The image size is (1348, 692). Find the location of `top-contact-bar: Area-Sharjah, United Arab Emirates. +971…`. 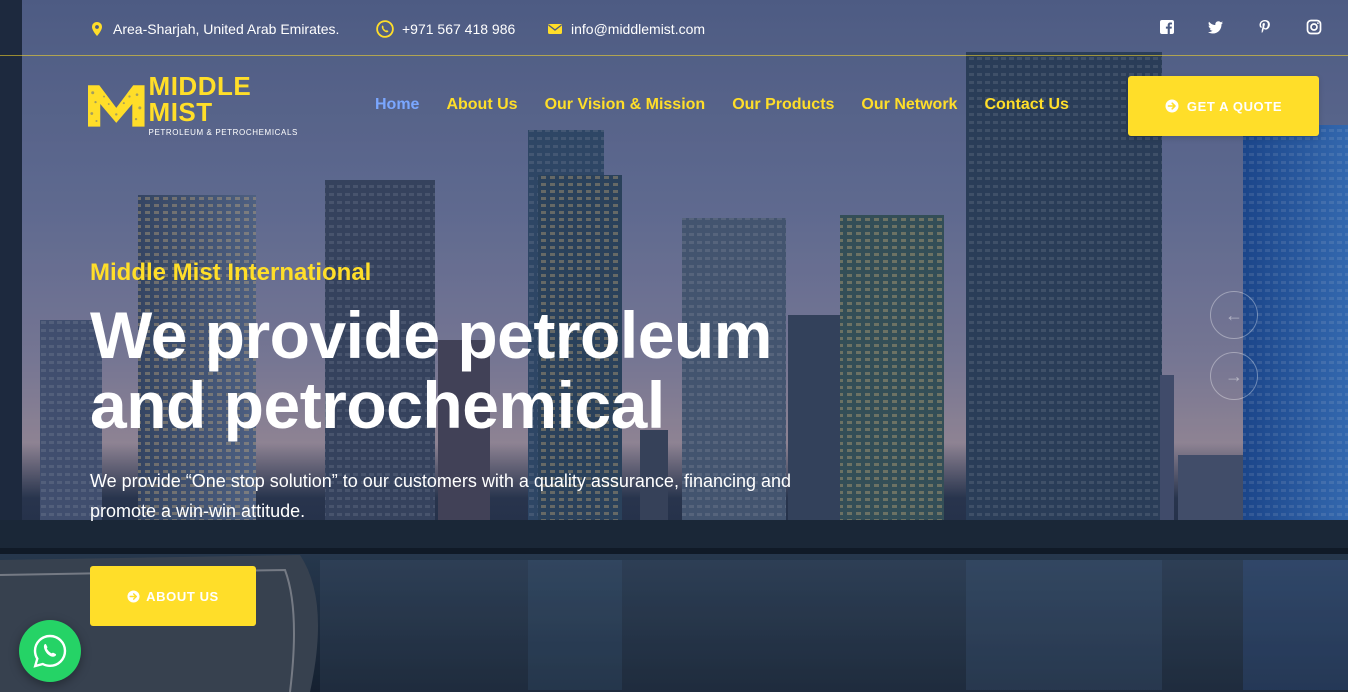

top-contact-bar: Area-Sharjah, United Arab Emirates. +971… is located at coordinates (674, 28).